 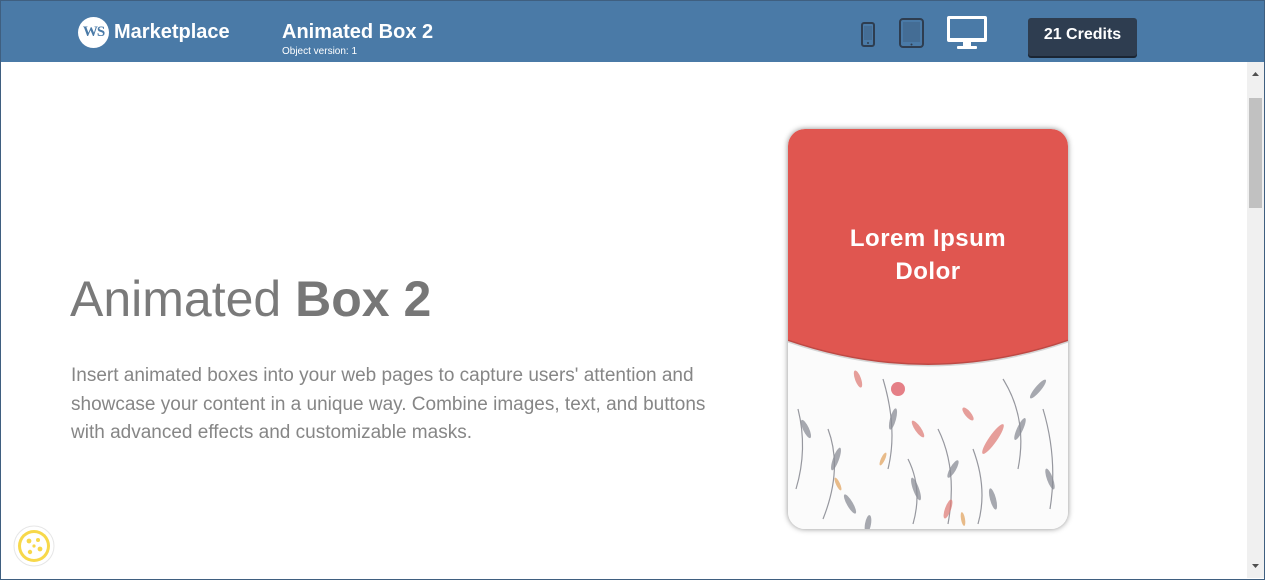 What do you see at coordinates (1255, 565) in the screenshot?
I see `scroll-down-arrow-icon` at bounding box center [1255, 565].